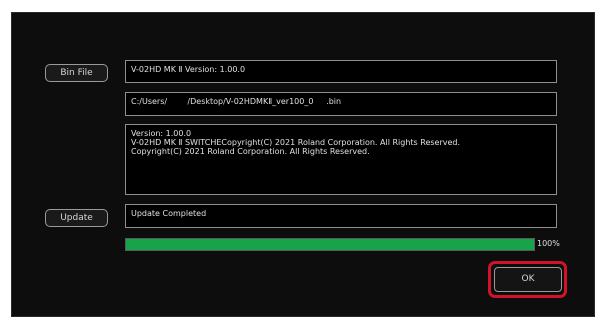 The height and width of the screenshot is (327, 605). Describe the element at coordinates (341, 71) in the screenshot. I see `version-field: V-02HD MK Ⅱ Version: 1.00.0` at that location.